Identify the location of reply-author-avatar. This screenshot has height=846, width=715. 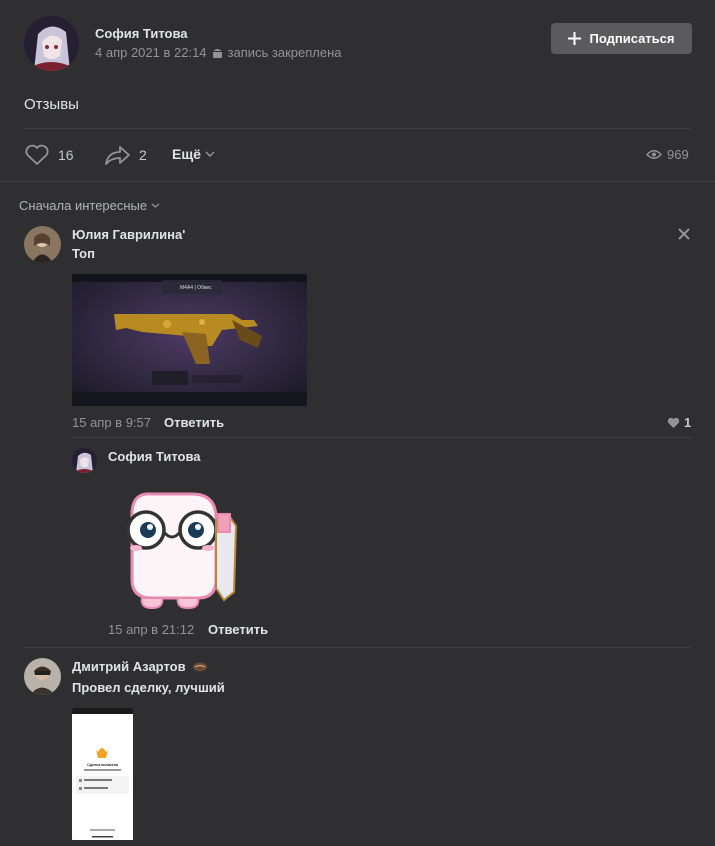
(84, 460).